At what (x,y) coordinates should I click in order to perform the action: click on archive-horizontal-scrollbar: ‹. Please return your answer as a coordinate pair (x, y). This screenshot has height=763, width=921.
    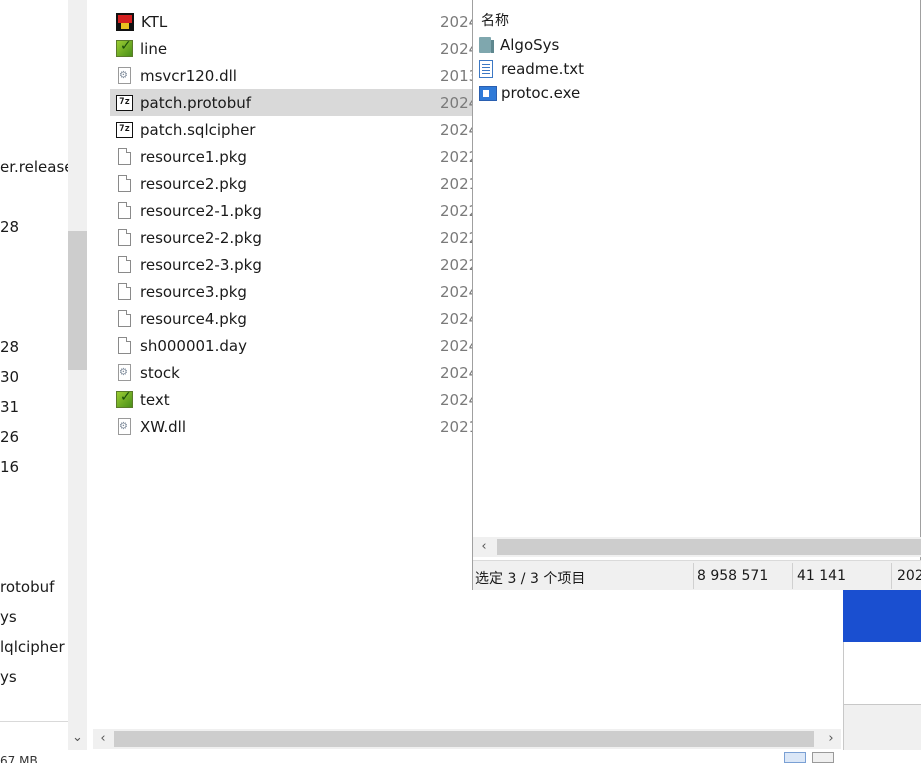
    Looking at the image, I should click on (697, 547).